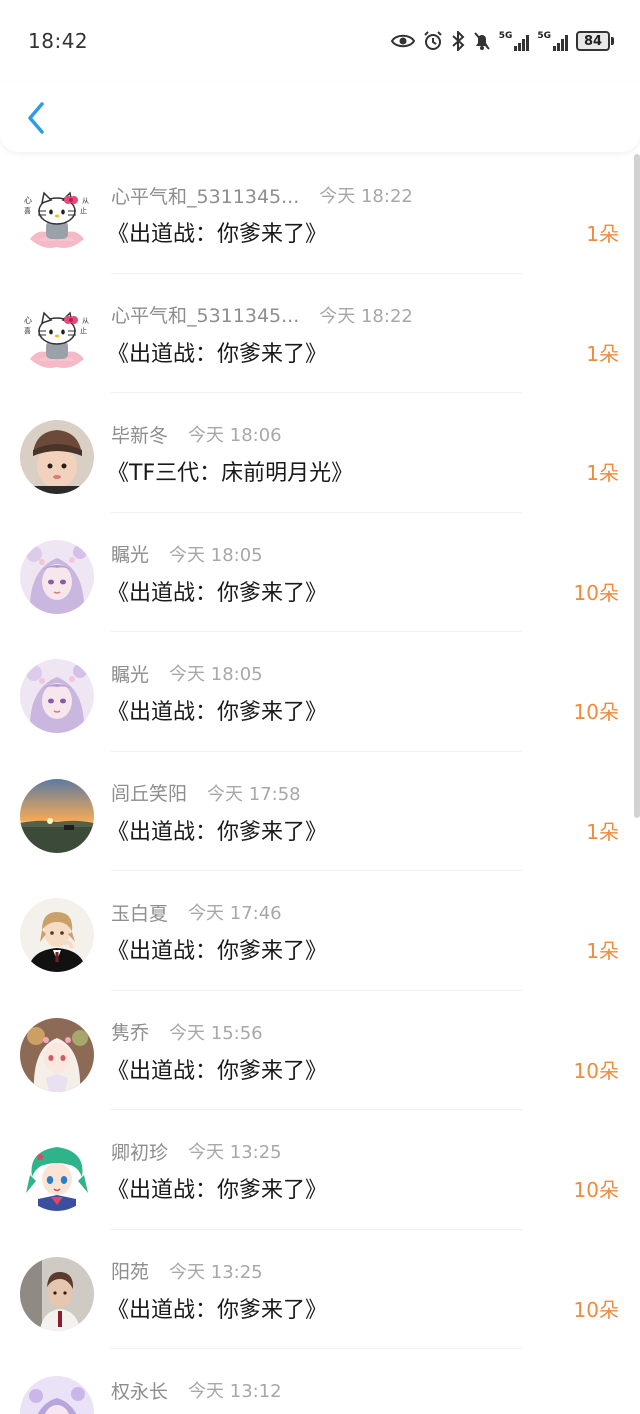 The image size is (640, 1414). Describe the element at coordinates (552, 41) in the screenshot. I see `signal-icon-2: 5G` at that location.